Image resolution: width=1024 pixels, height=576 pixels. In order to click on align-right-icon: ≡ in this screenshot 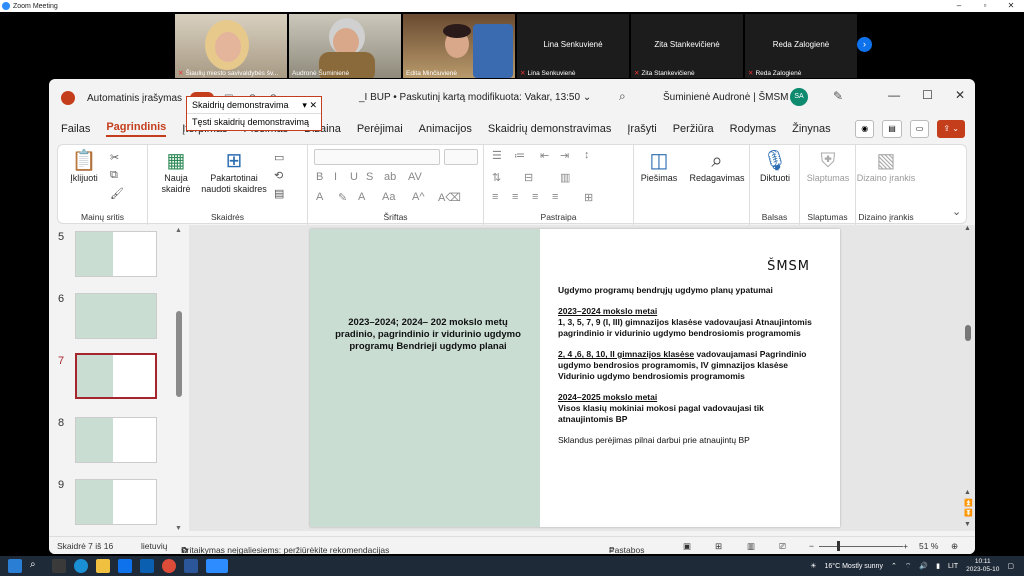, I will do `click(535, 197)`.